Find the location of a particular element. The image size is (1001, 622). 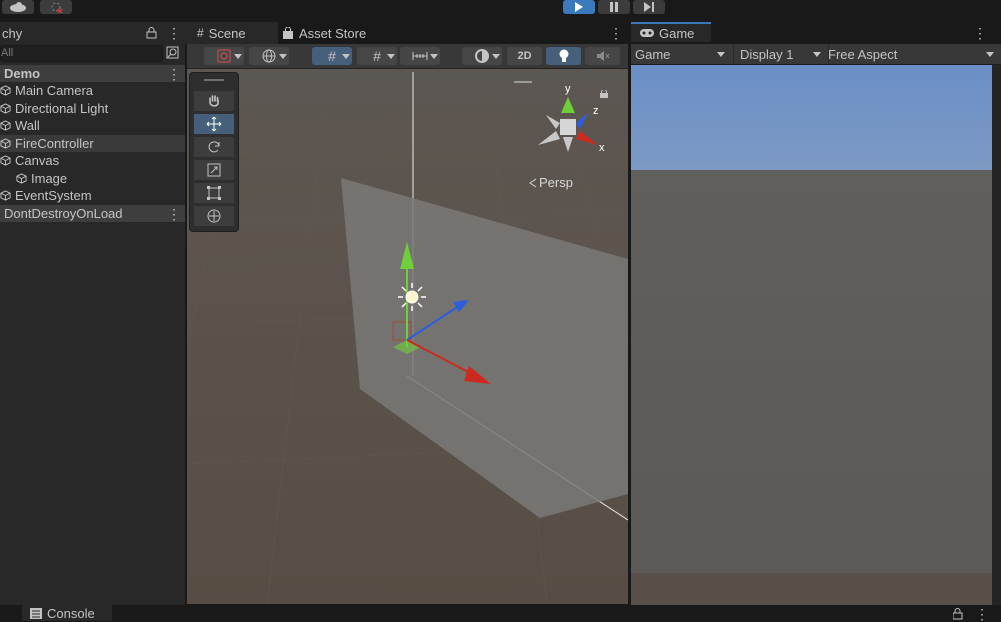

lightbulb-icon is located at coordinates (563, 55).